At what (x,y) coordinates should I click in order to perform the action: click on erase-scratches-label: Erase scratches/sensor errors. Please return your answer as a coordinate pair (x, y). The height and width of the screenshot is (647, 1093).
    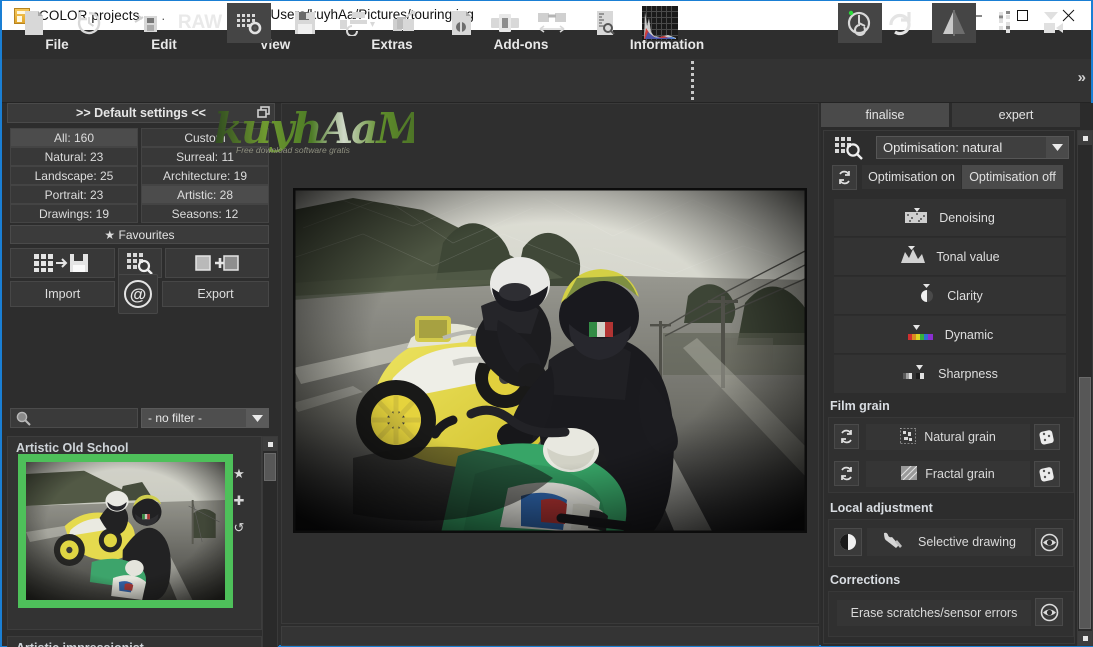
    Looking at the image, I should click on (934, 613).